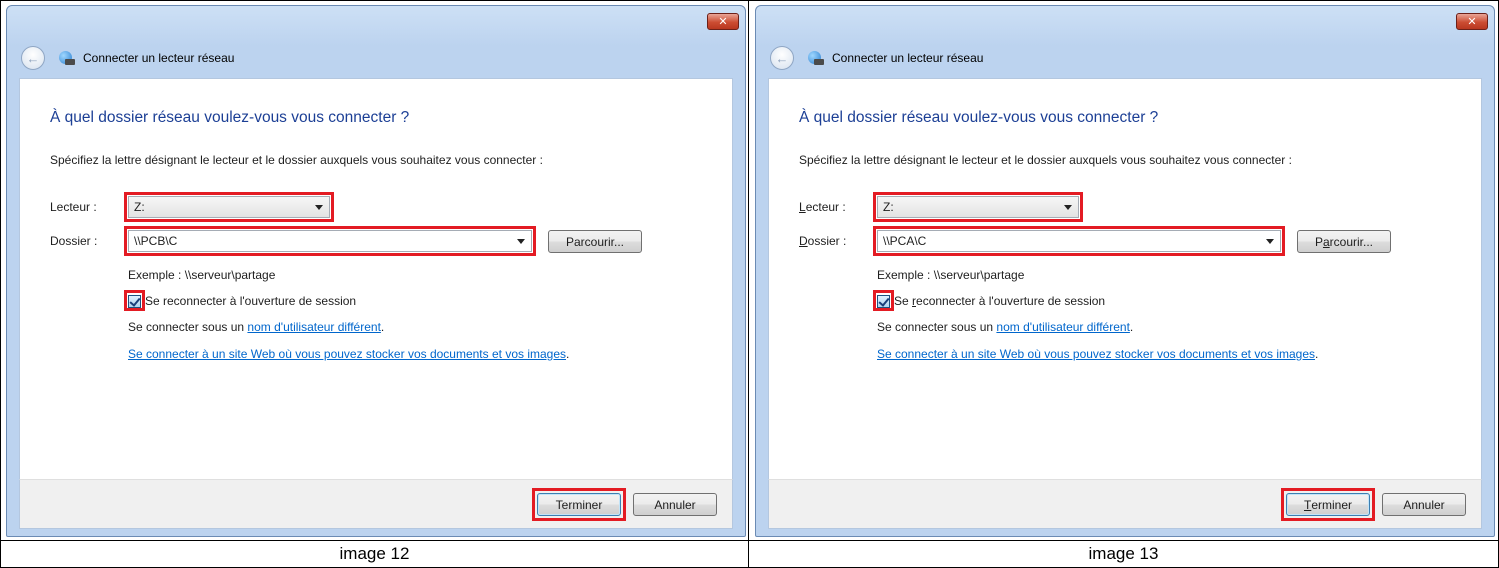 The height and width of the screenshot is (568, 1499). I want to click on folder-value: \\PCA\C, so click(905, 241).